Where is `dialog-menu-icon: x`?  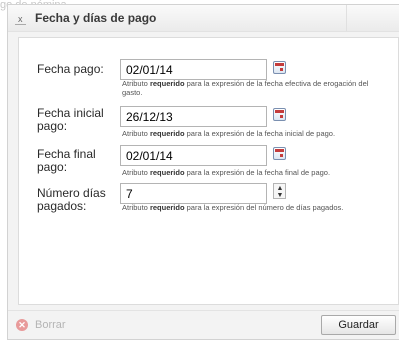 dialog-menu-icon: x is located at coordinates (20, 19).